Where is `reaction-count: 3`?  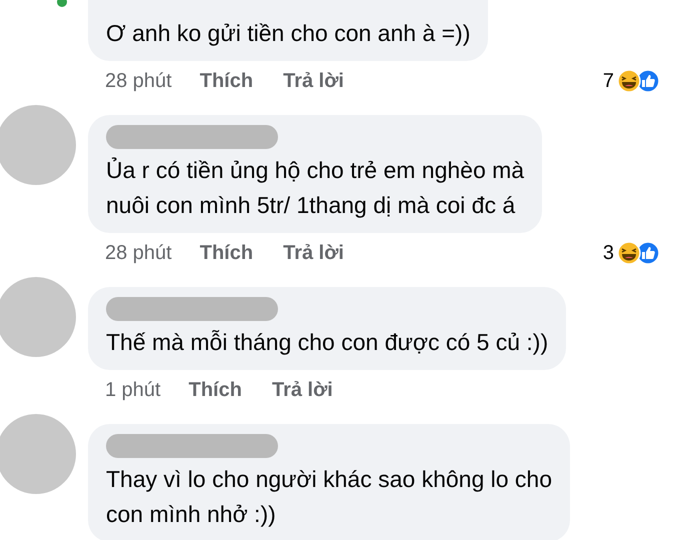
reaction-count: 3 is located at coordinates (608, 253).